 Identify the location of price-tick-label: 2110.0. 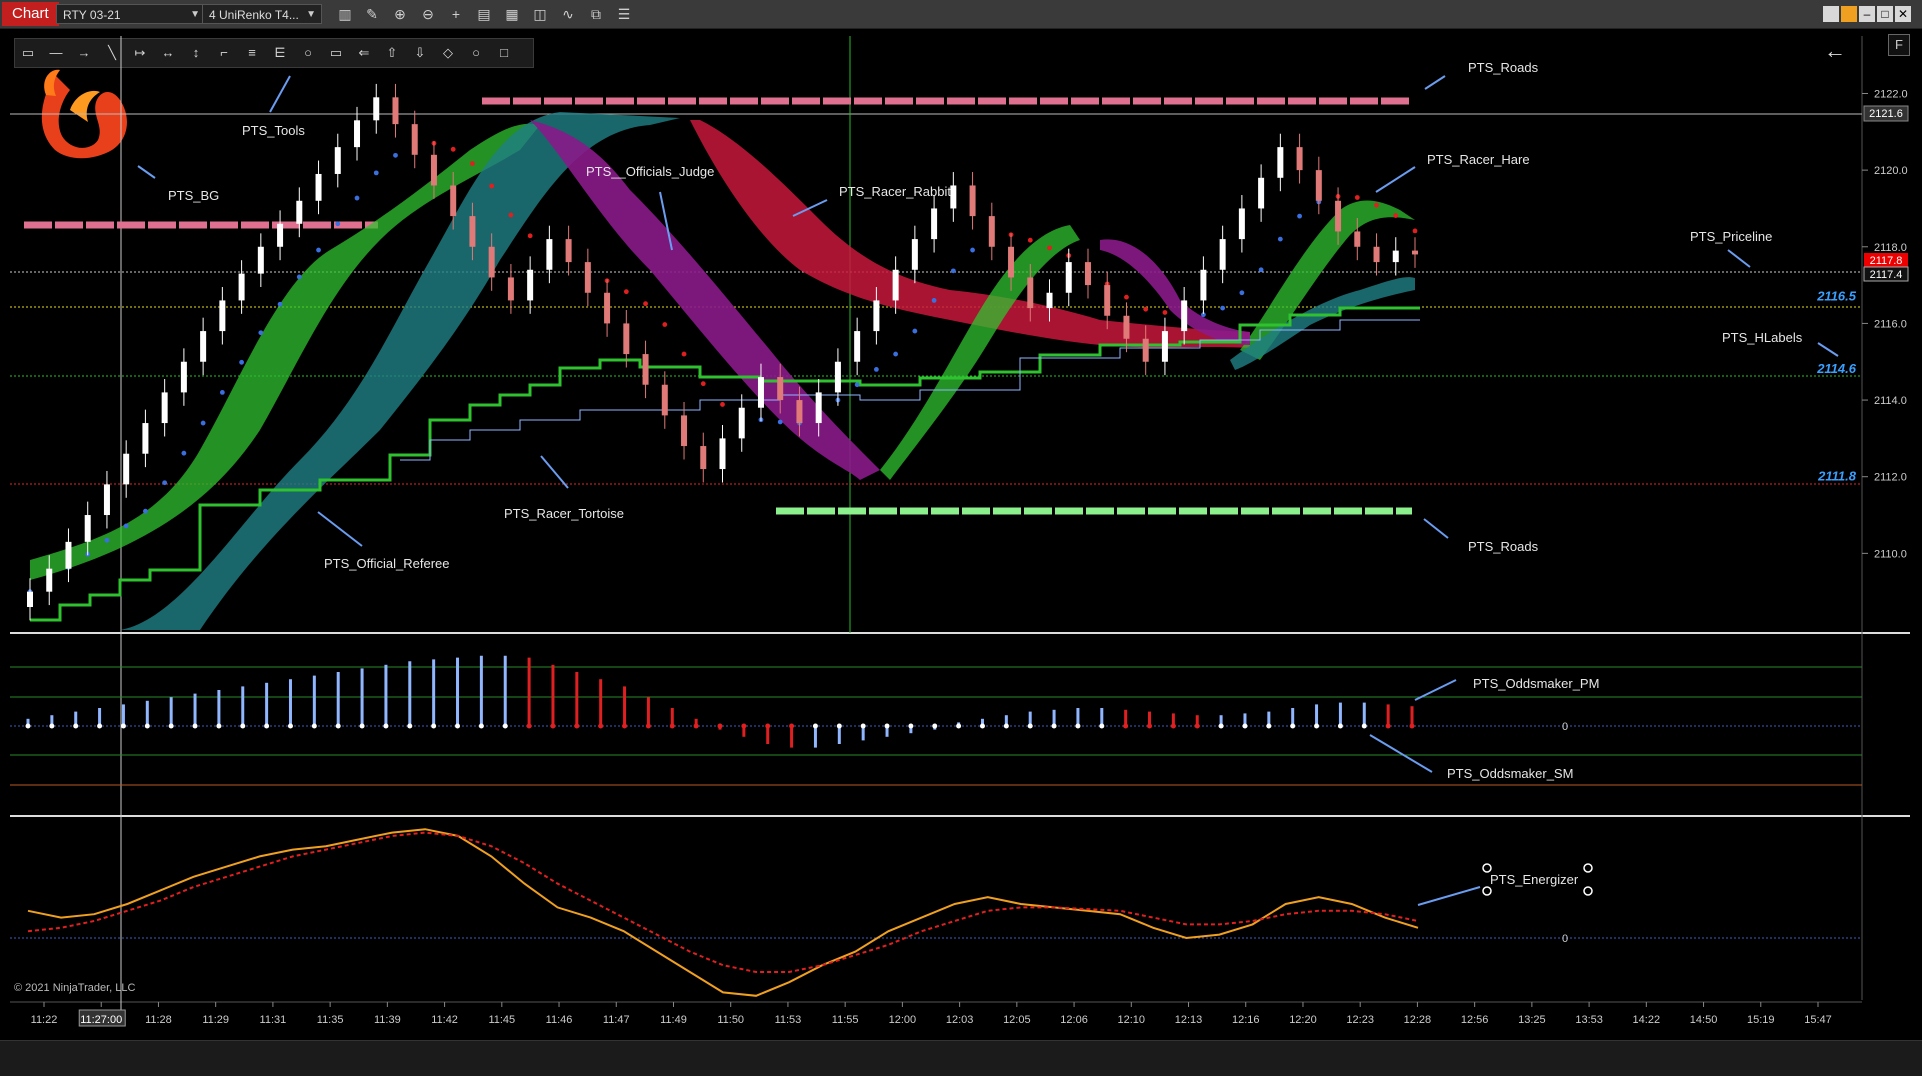
(1890, 554).